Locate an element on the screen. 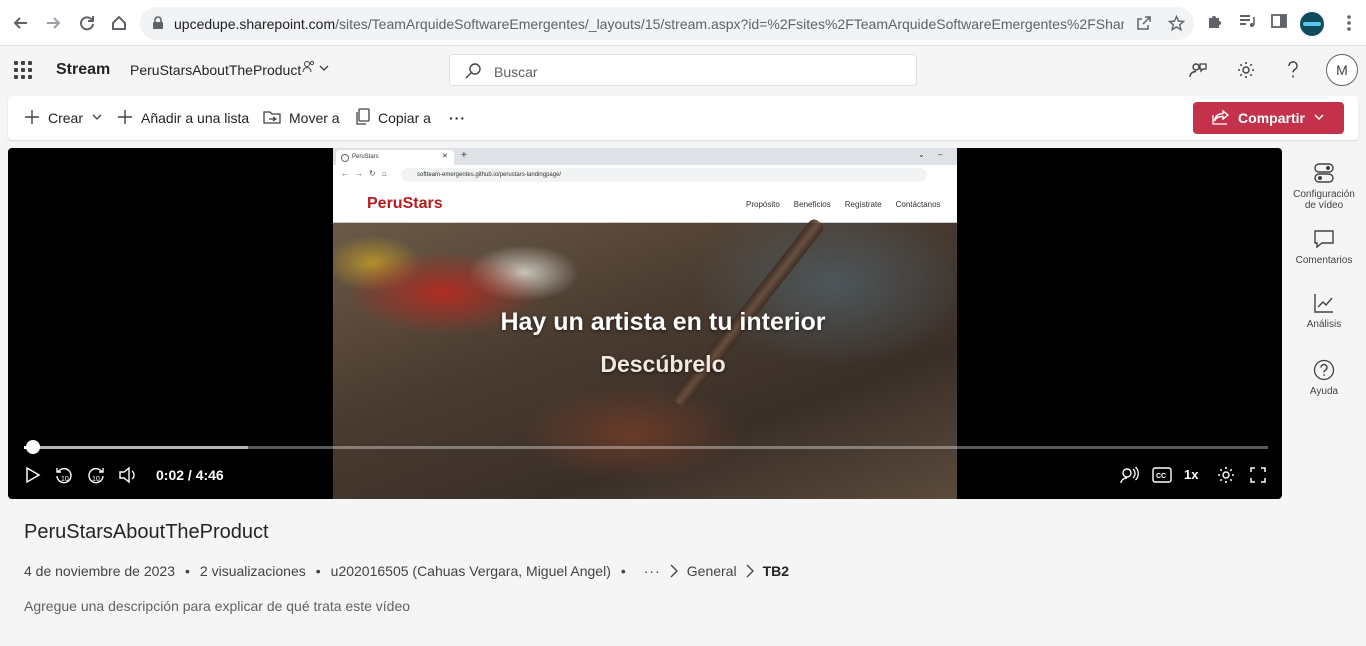 Image resolution: width=1366 pixels, height=646 pixels. search-icon is located at coordinates (473, 73).